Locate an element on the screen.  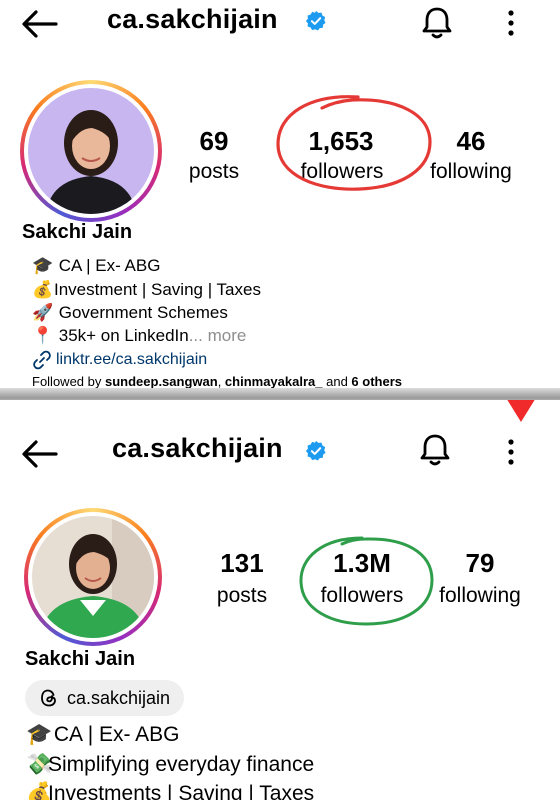
threads-badge: ca.sakchijain is located at coordinates (105, 698).